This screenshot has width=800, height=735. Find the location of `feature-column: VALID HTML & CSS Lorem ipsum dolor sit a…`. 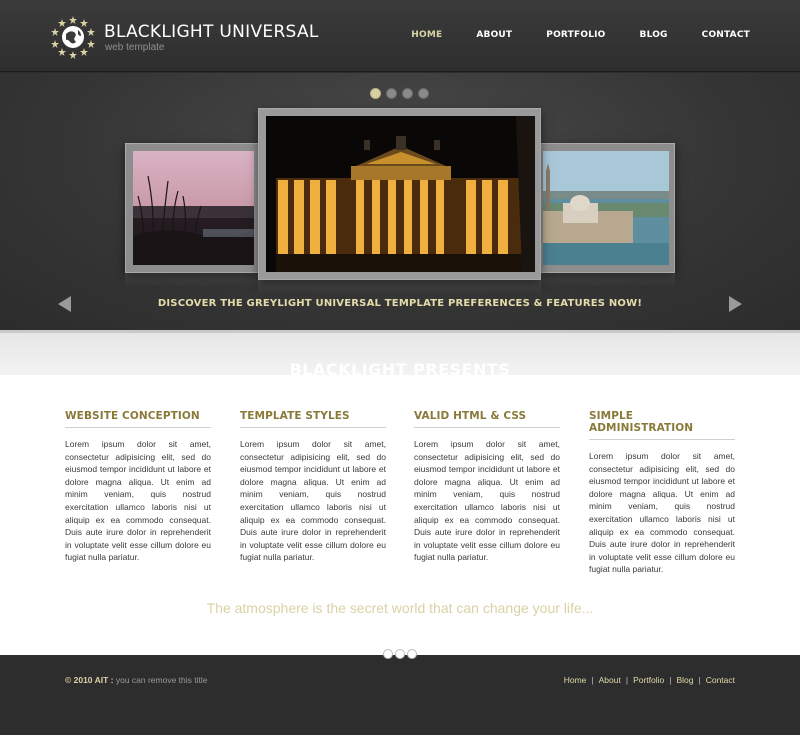

feature-column: VALID HTML & CSS Lorem ipsum dolor sit a… is located at coordinates (487, 487).